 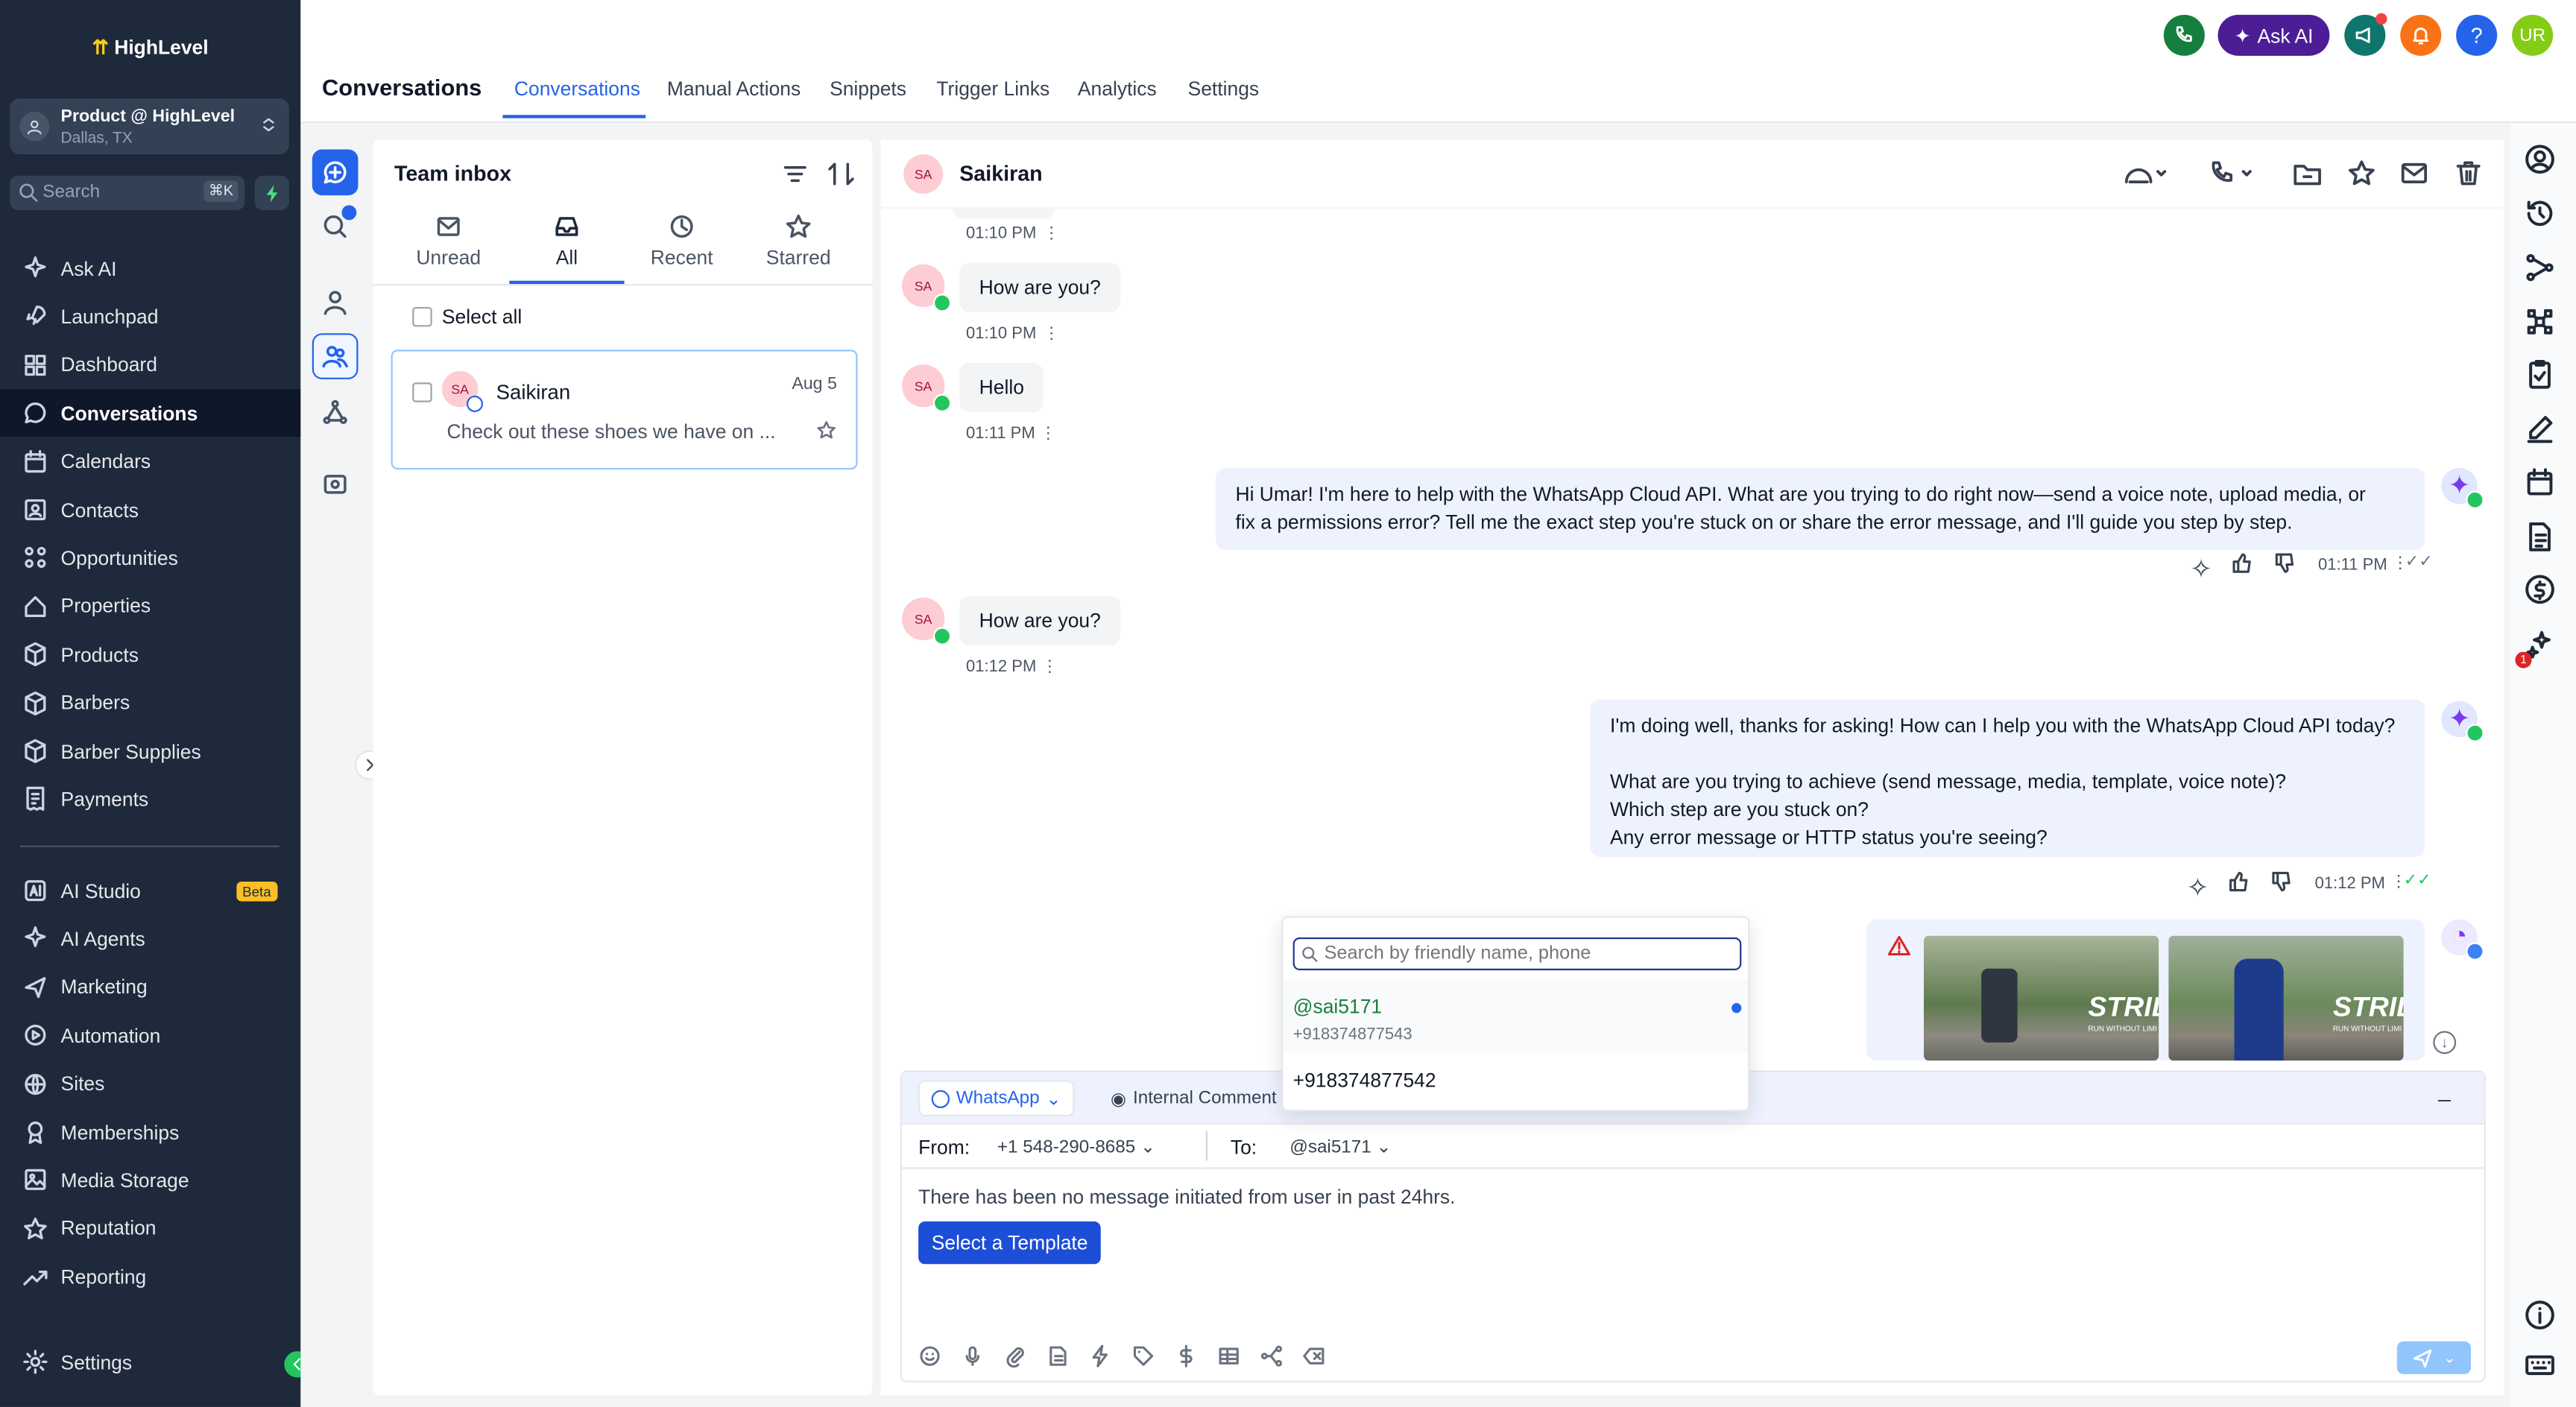 What do you see at coordinates (2273, 35) in the screenshot?
I see `ask-ai-button: ✦ Ask AI` at bounding box center [2273, 35].